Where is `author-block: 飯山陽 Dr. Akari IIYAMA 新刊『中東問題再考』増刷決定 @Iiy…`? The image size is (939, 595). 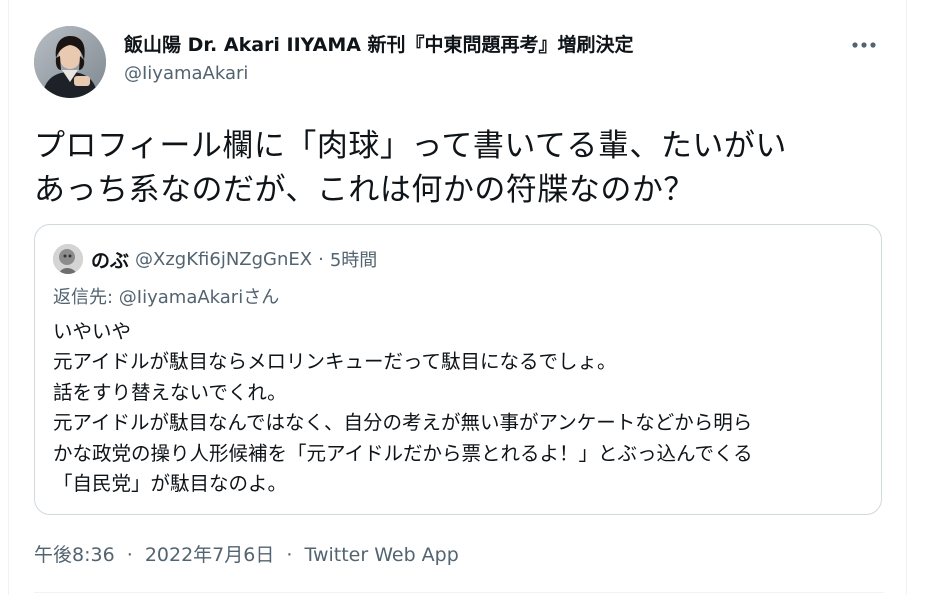 author-block: 飯山陽 Dr. Akari IIYAMA 新刊『中東問題再考』増刷決定 @Iiy… is located at coordinates (474, 59).